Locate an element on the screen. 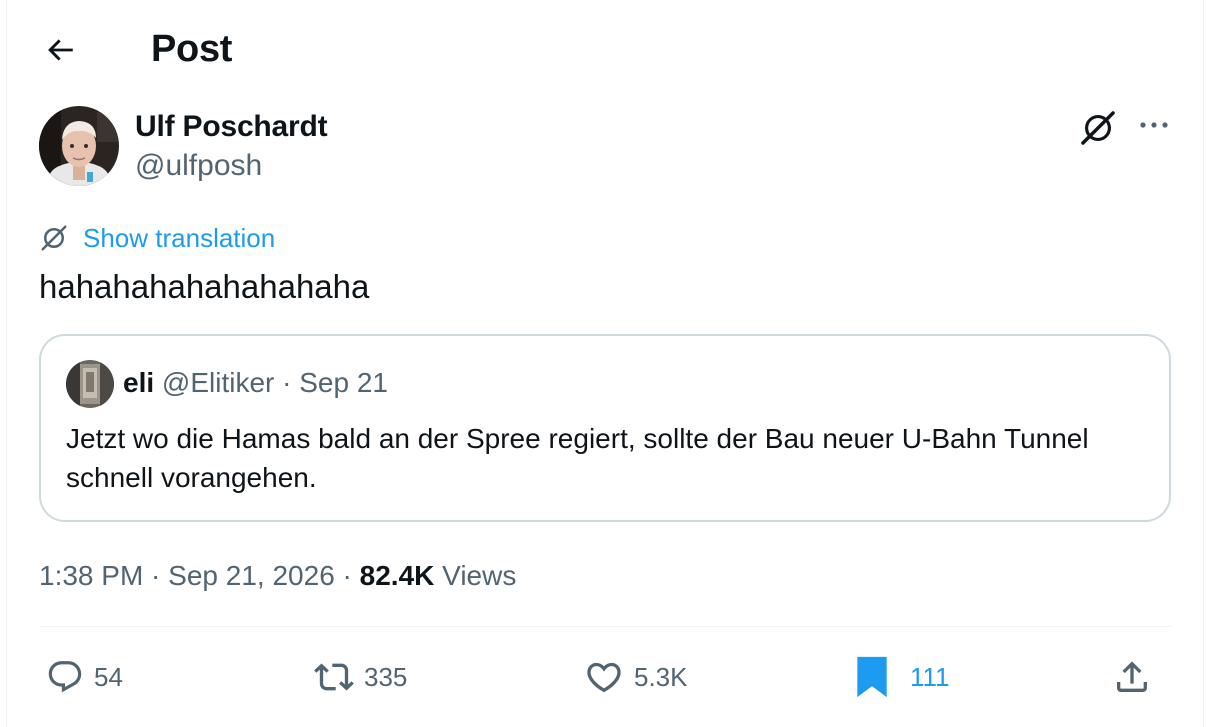 The image size is (1212, 727). like-button: 5.3K is located at coordinates (636, 677).